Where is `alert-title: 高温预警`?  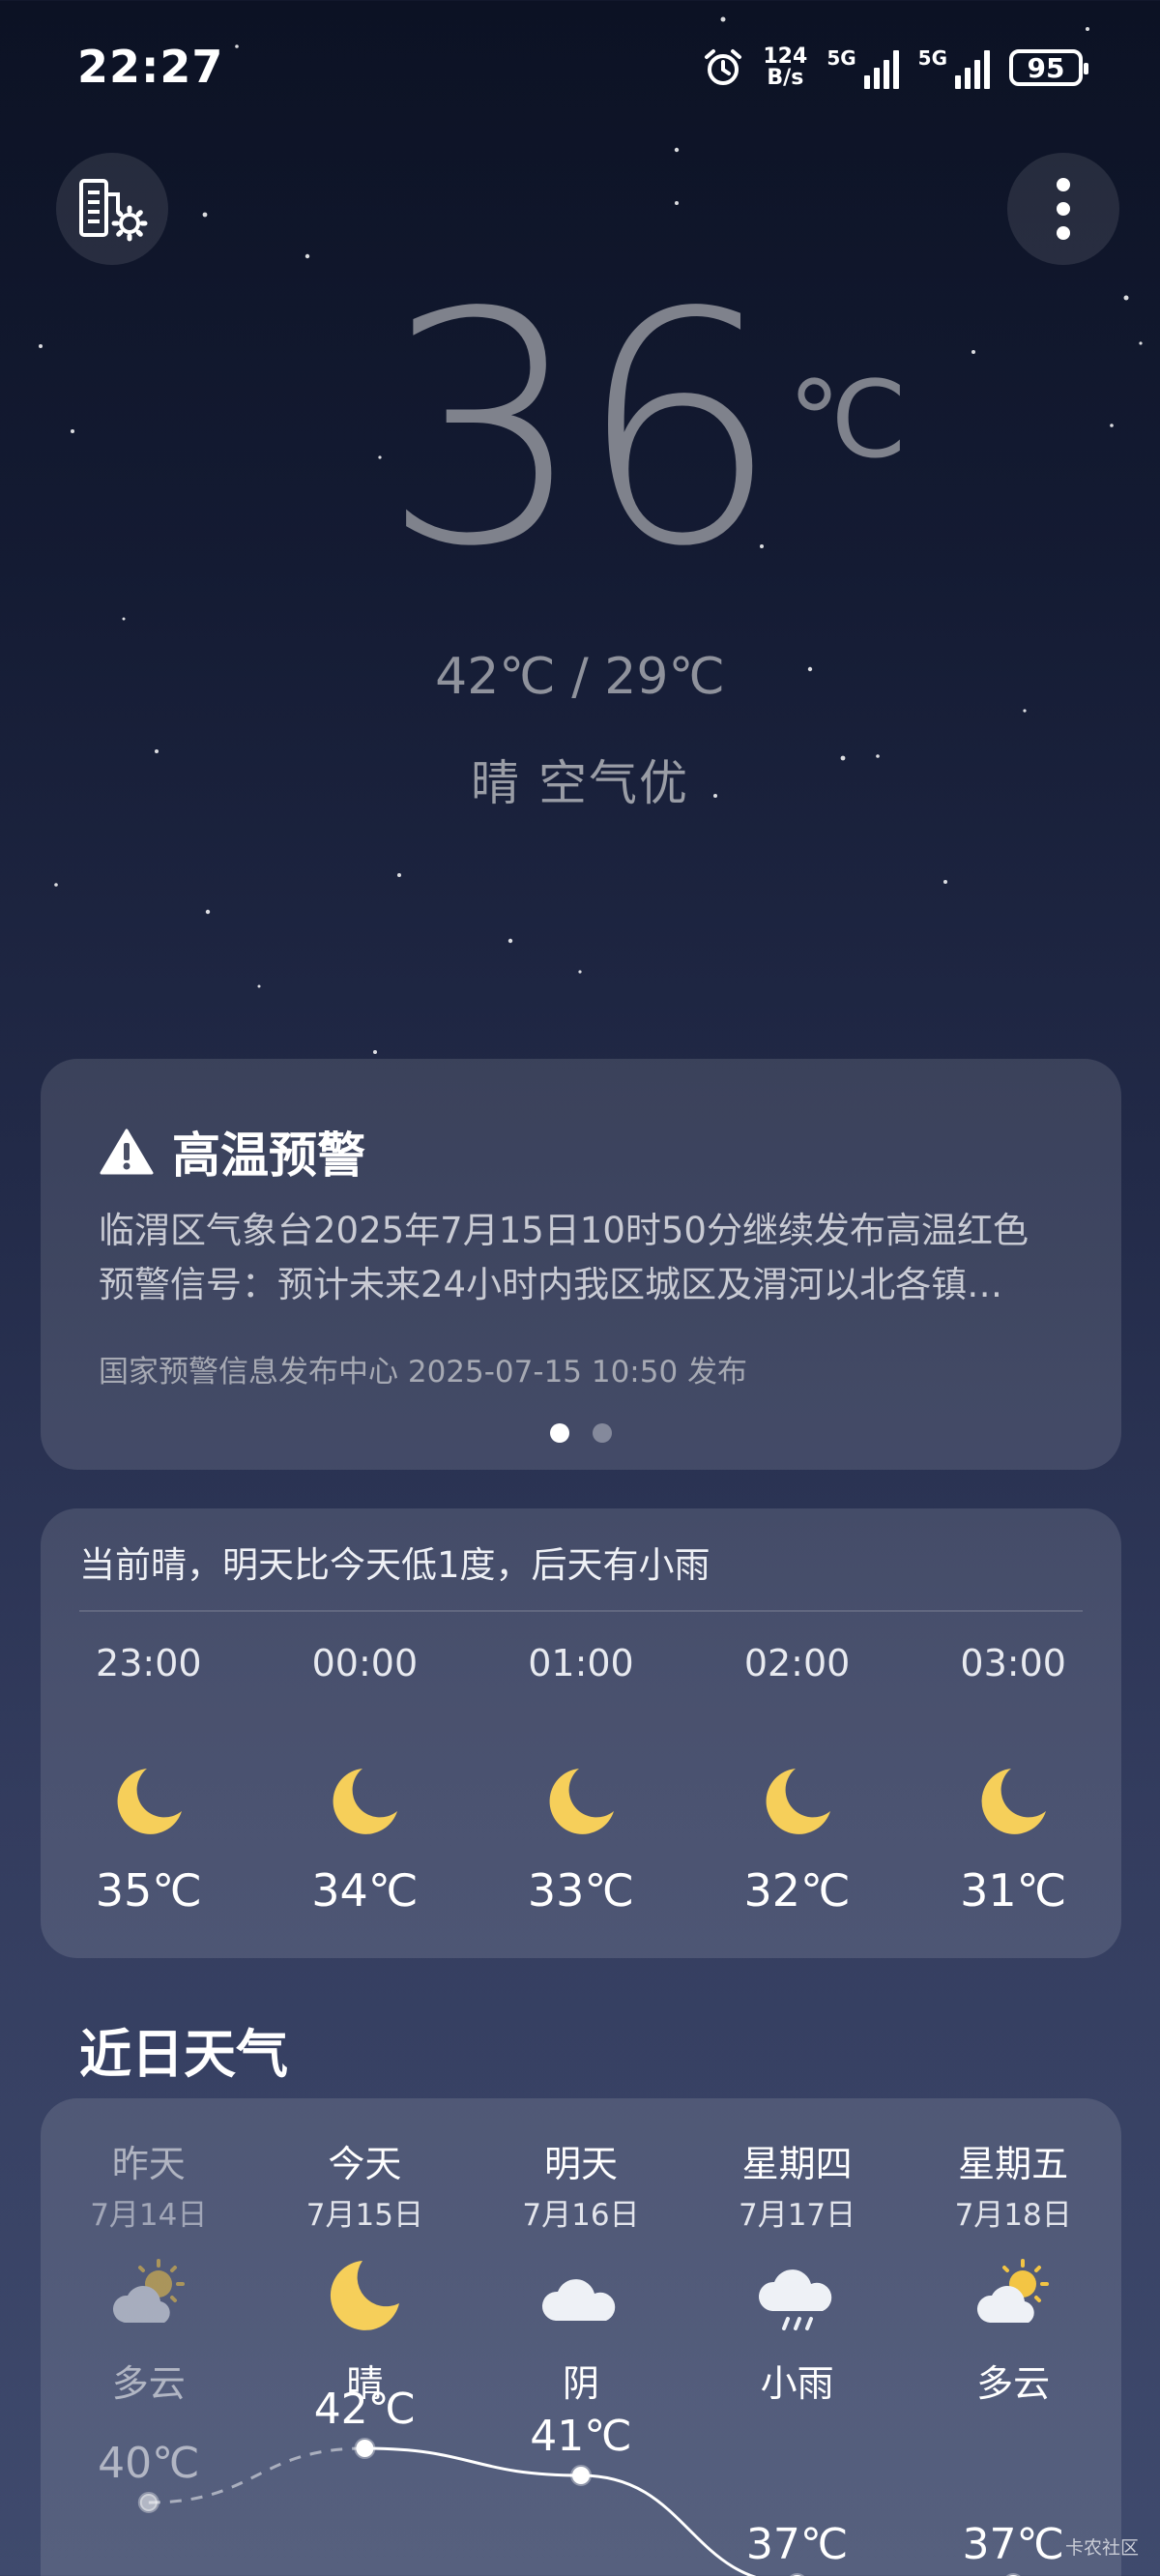 alert-title: 高温预警 is located at coordinates (268, 1155).